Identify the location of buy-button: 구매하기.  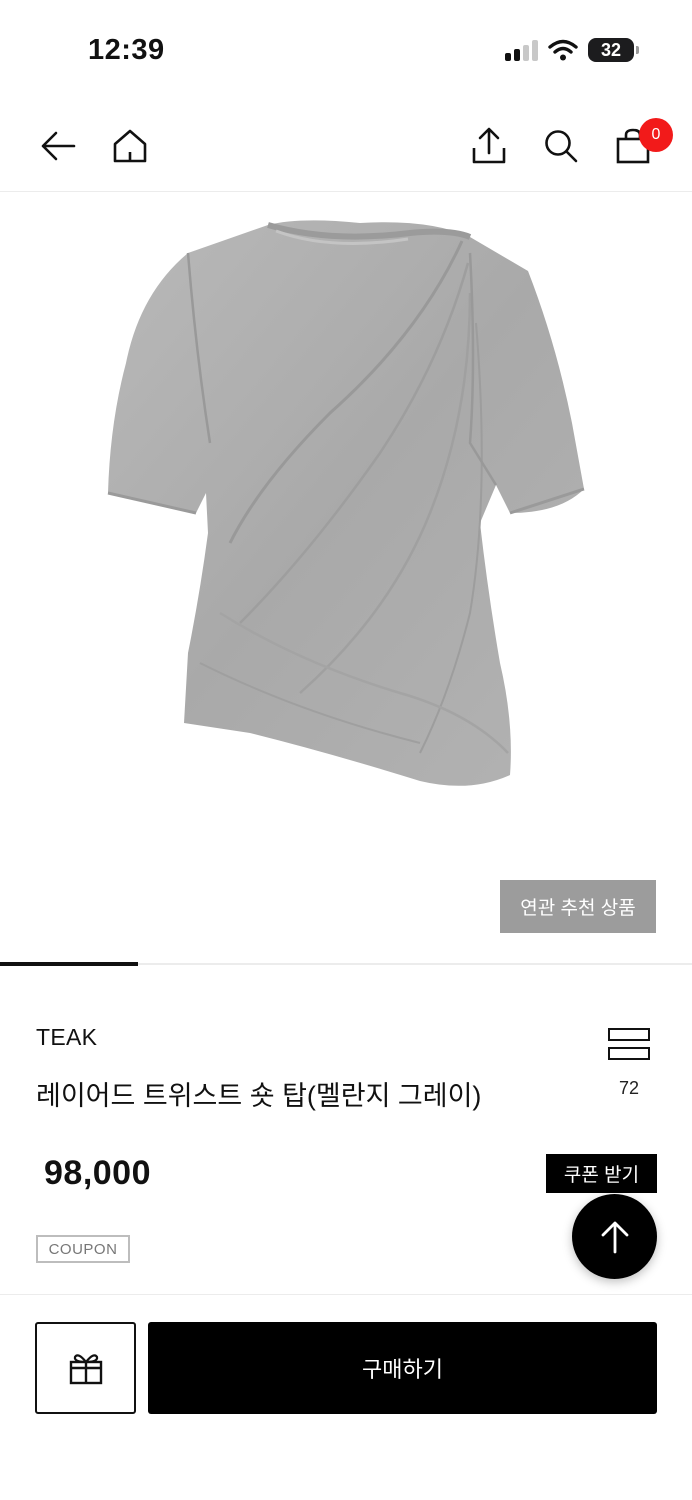
(402, 1368).